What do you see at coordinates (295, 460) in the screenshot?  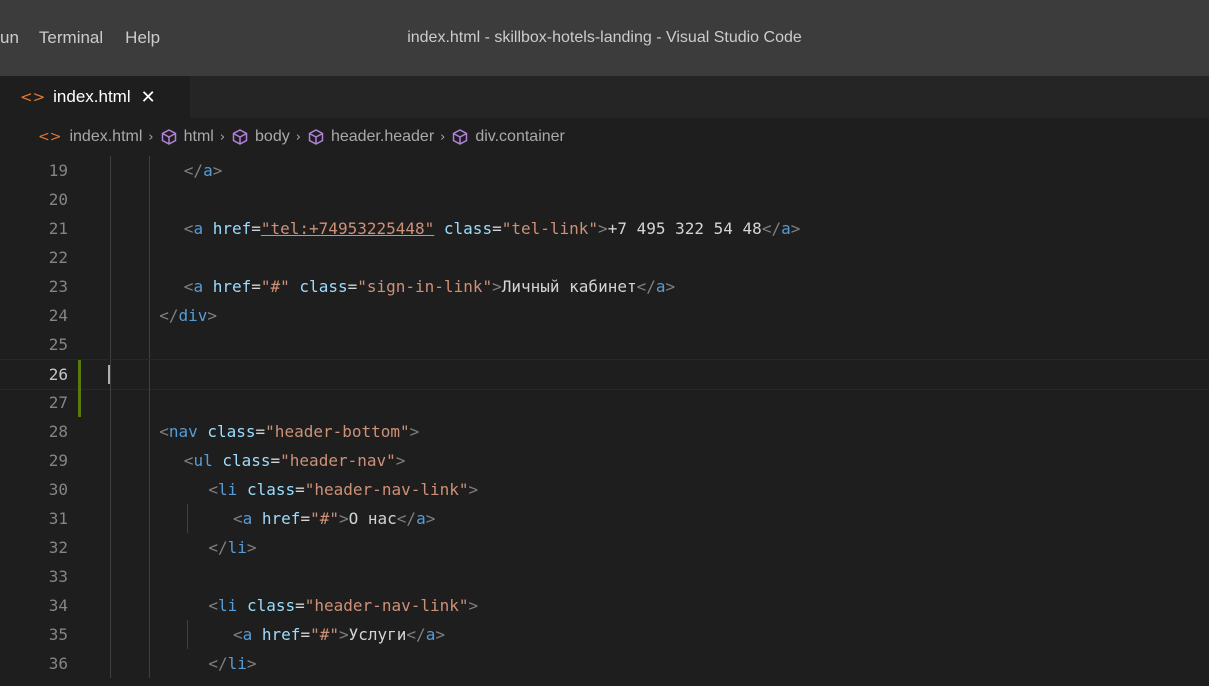 I see `code-text: <ul class="header-nav">` at bounding box center [295, 460].